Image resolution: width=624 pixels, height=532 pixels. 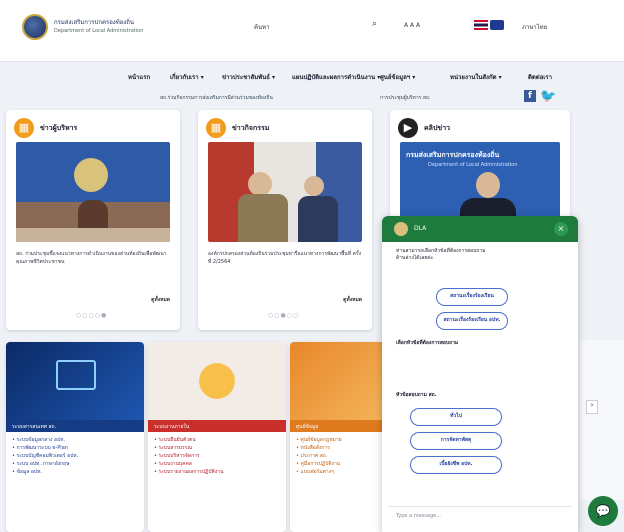 I want to click on department-logo, so click(x=35, y=27).